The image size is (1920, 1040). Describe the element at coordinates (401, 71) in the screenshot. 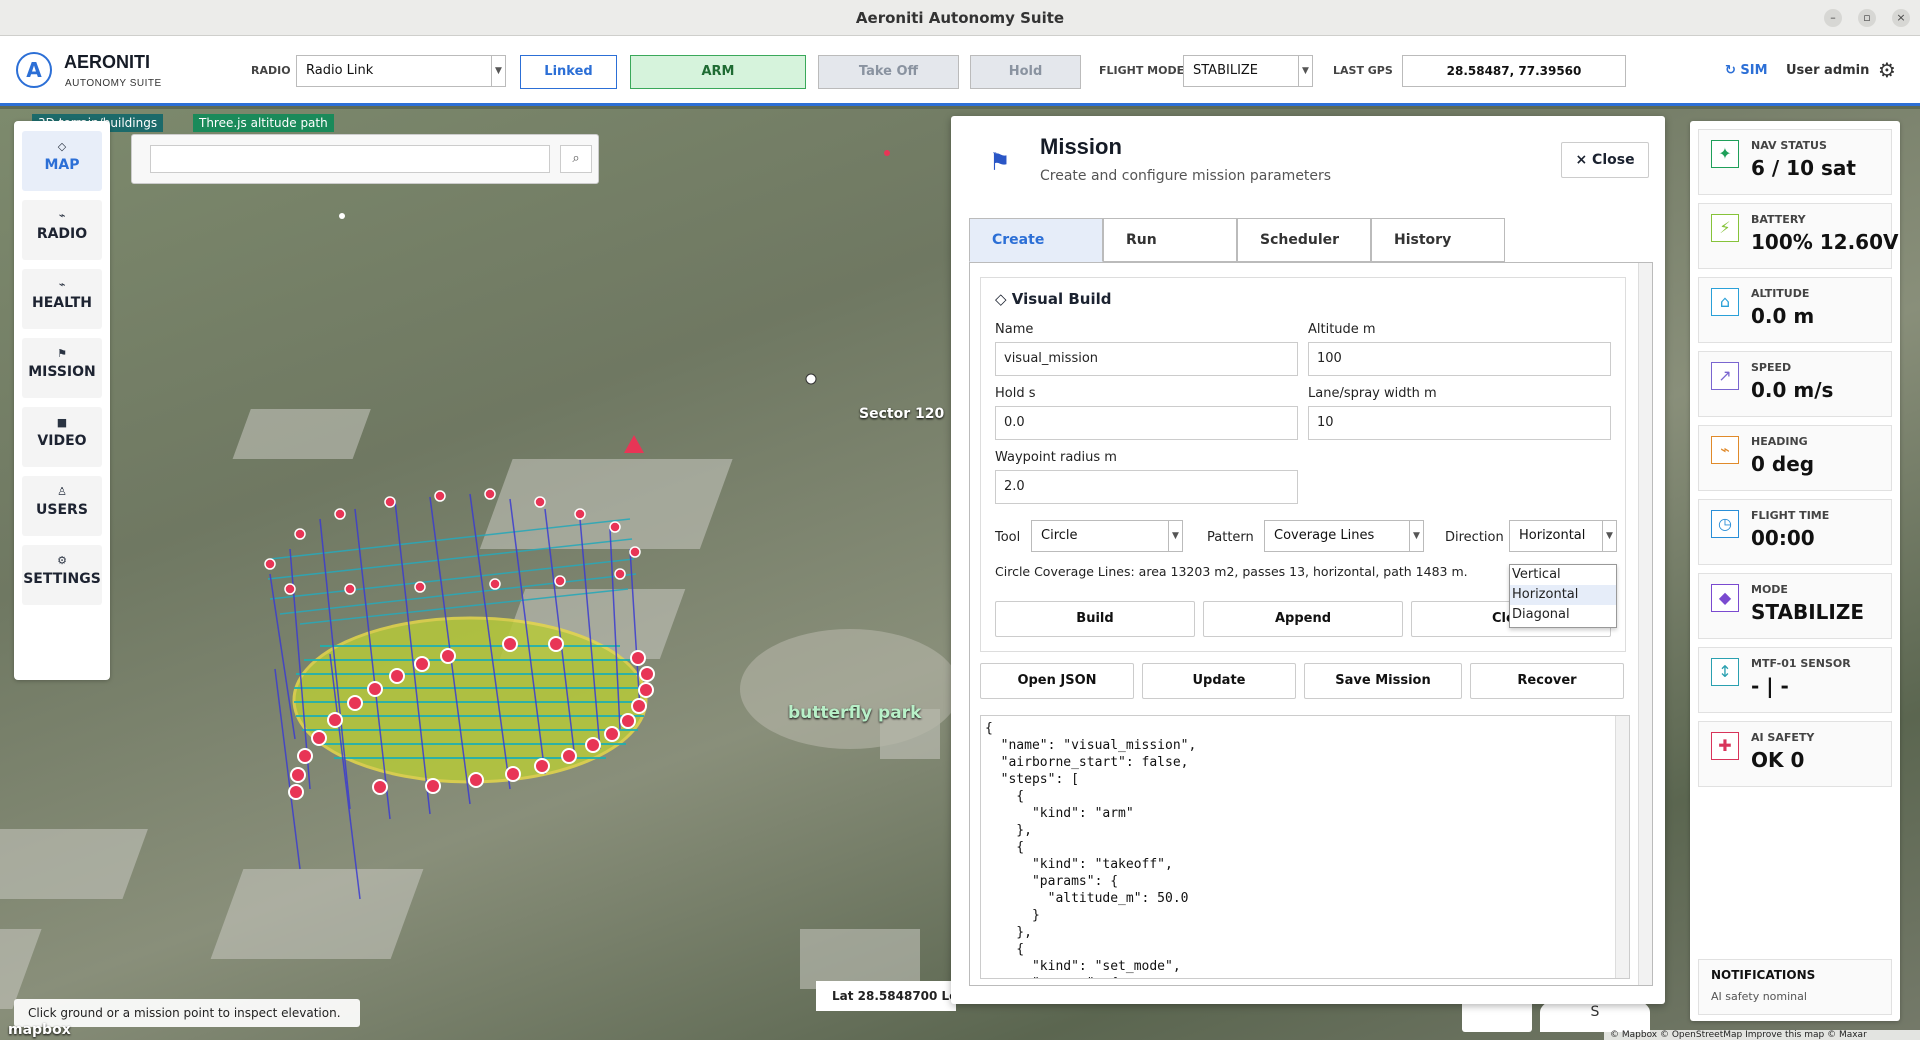

I see `radio-select: Radio Link ▼` at that location.